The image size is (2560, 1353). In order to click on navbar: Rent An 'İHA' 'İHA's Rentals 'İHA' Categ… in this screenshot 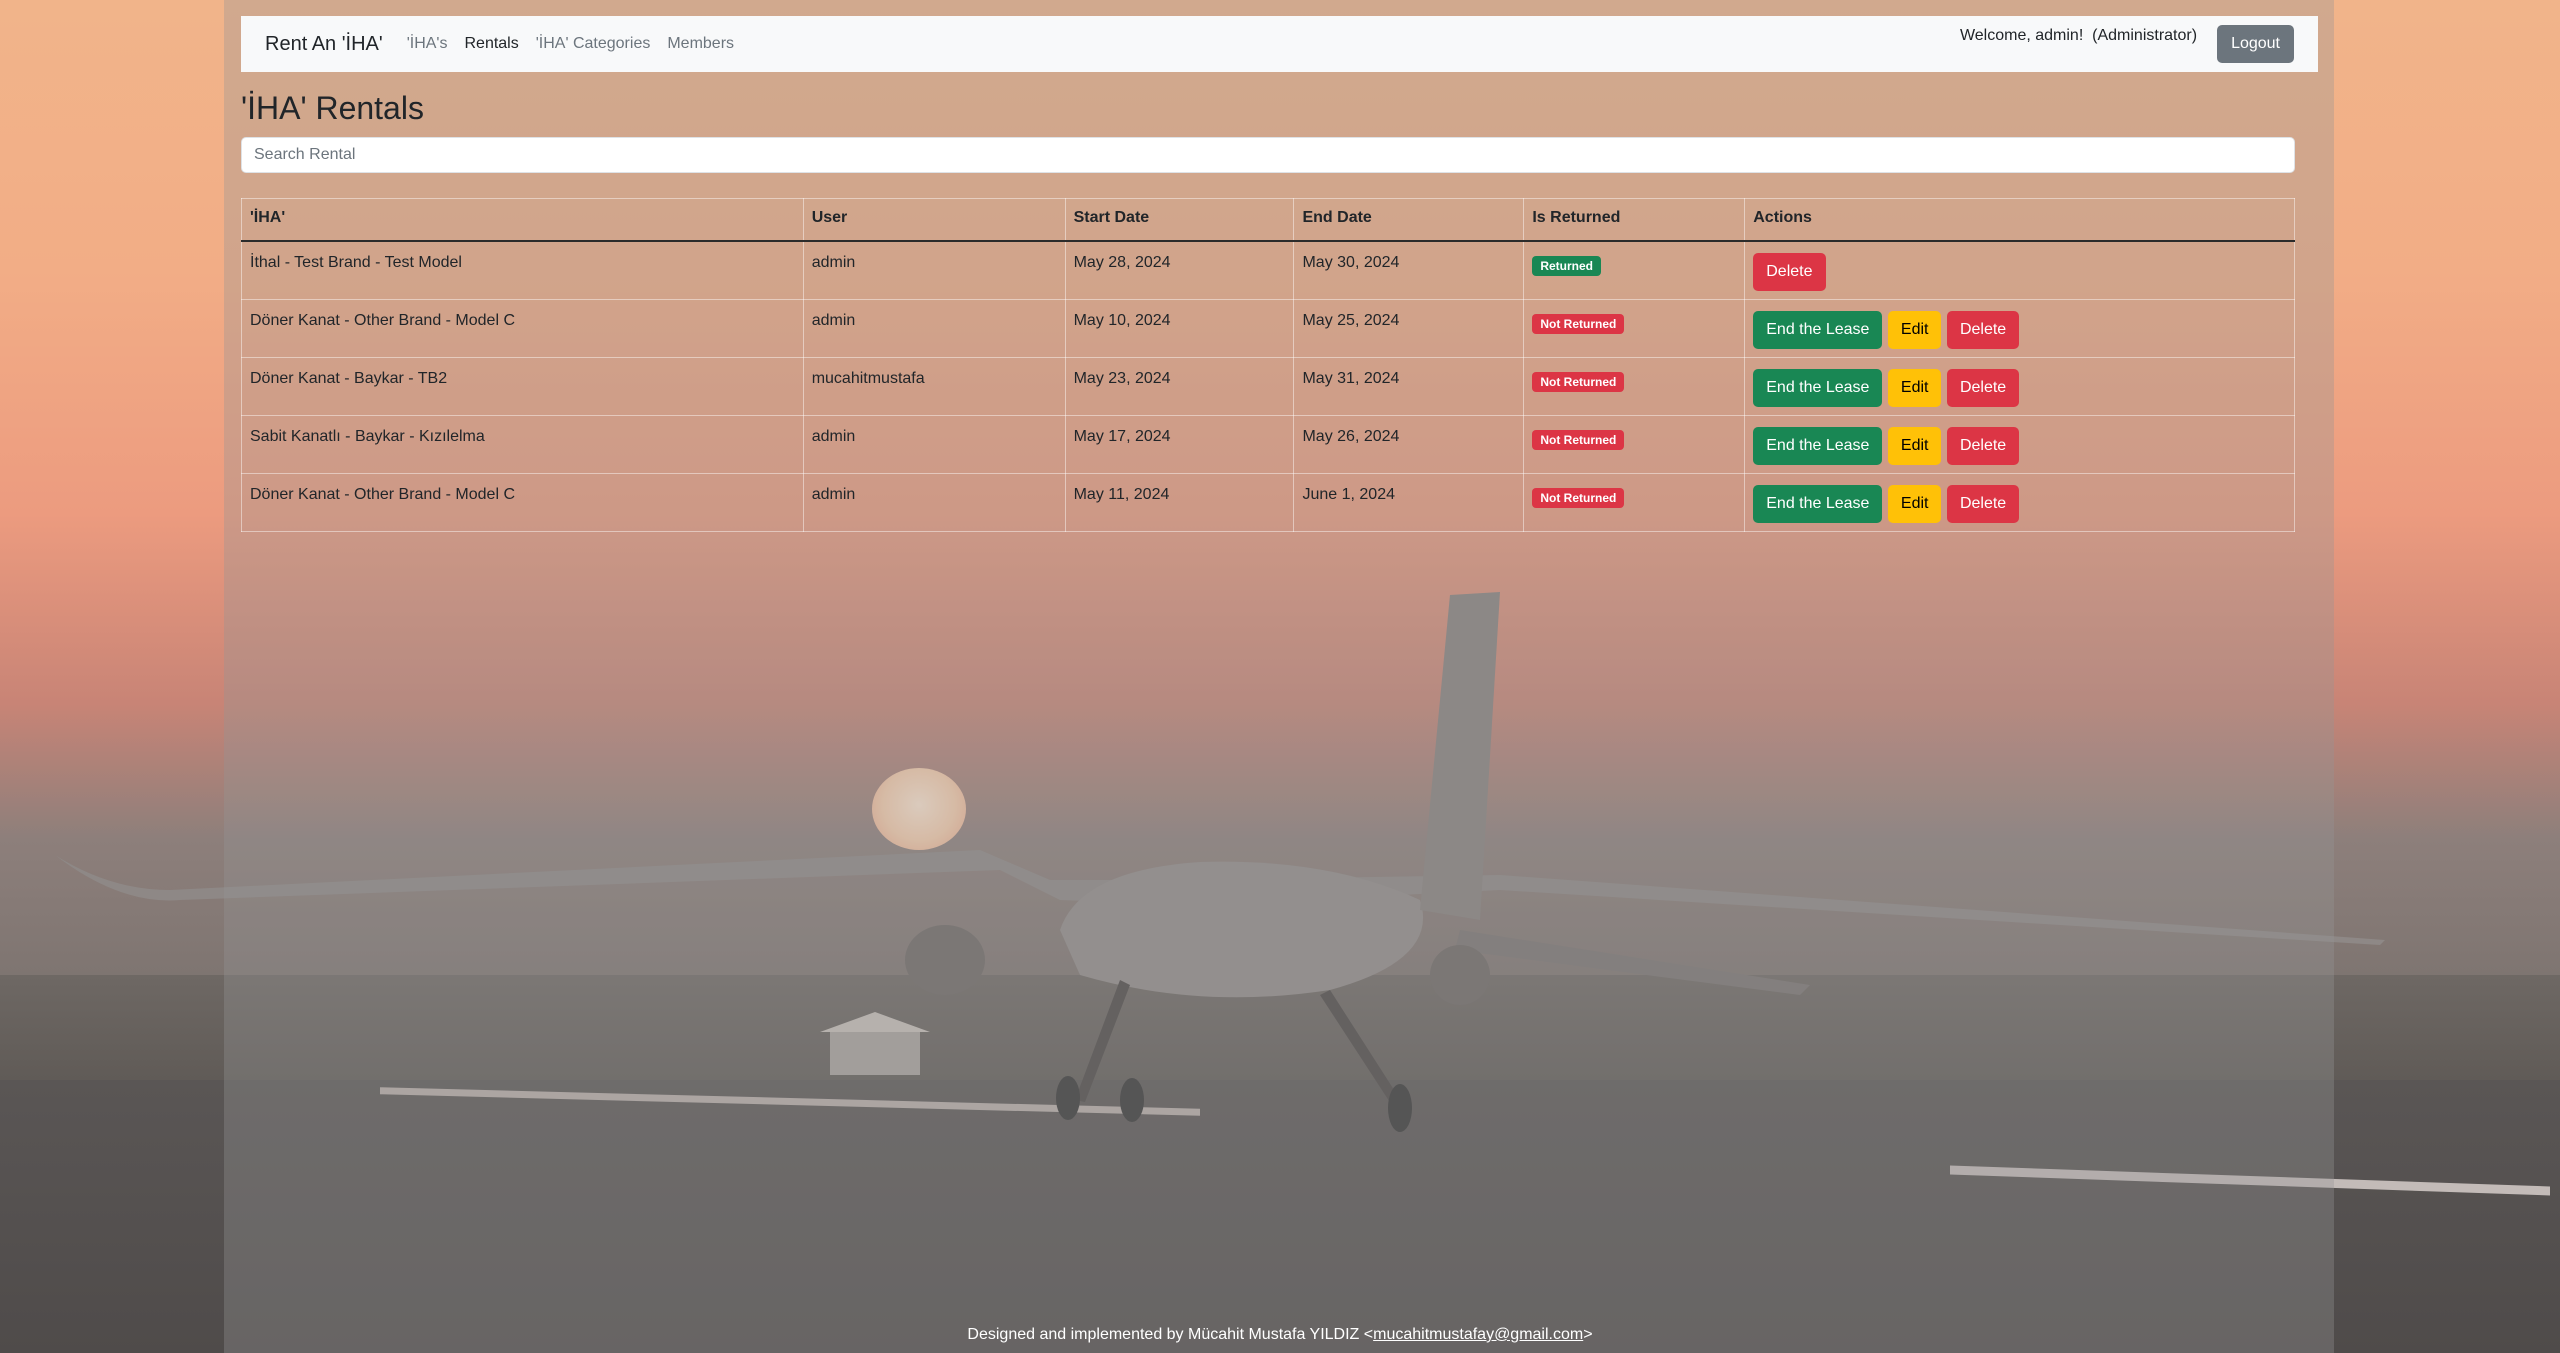, I will do `click(1279, 44)`.